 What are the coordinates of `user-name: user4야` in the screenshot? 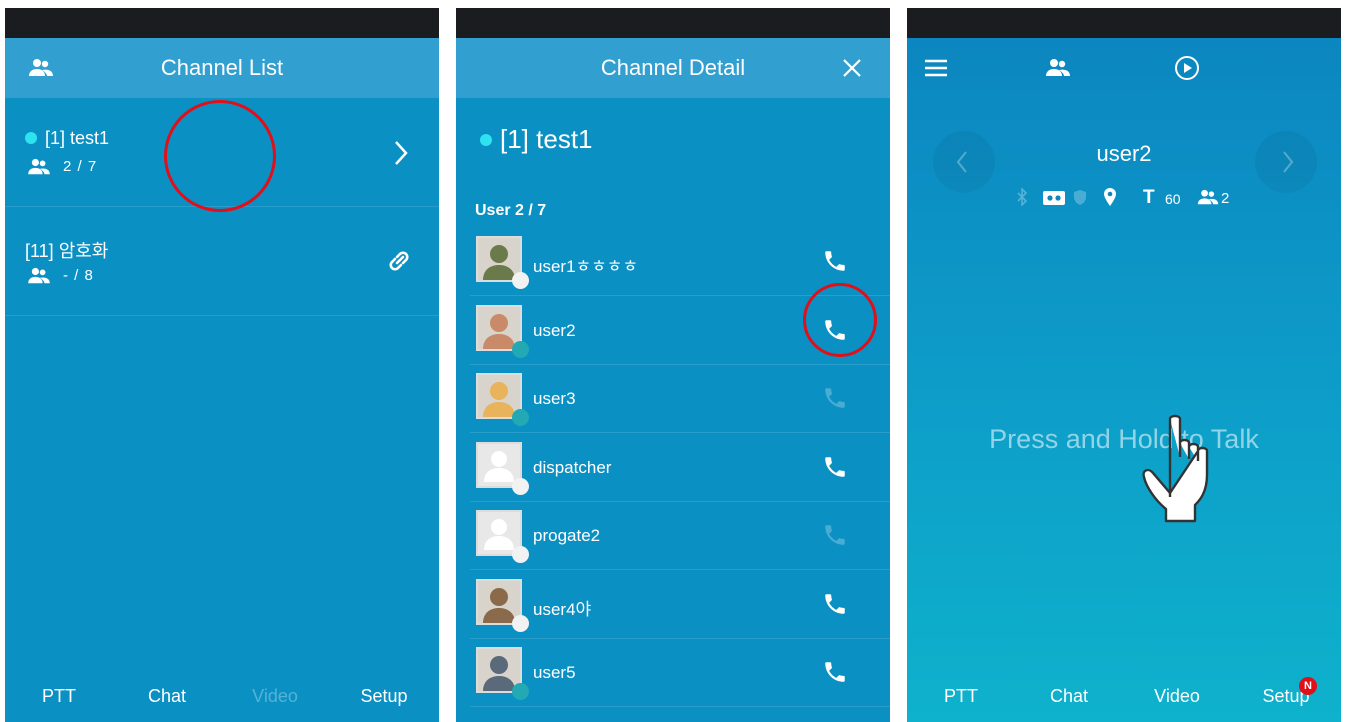 It's located at (562, 609).